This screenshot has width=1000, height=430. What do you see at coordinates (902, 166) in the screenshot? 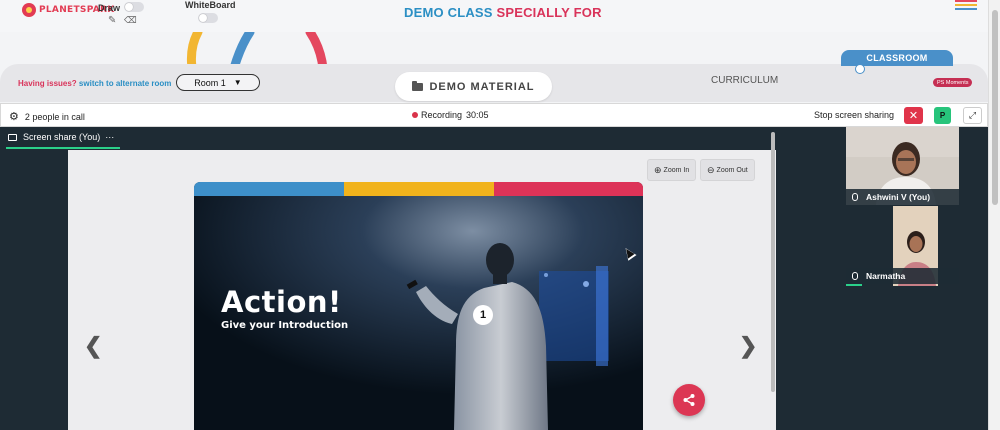
I see `participant-tile-self: Ashwini V (You)` at bounding box center [902, 166].